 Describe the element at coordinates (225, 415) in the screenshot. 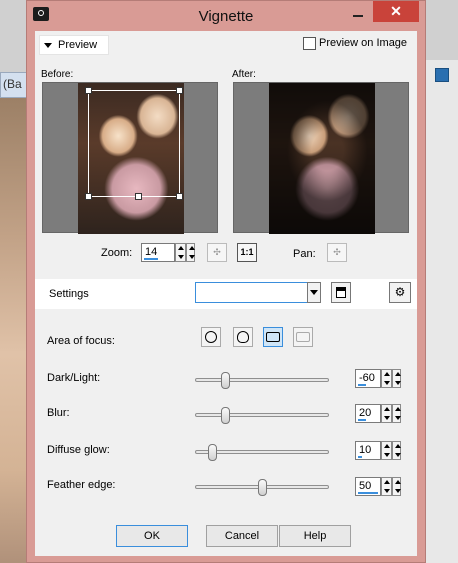

I see `blur-slider-thumb` at that location.